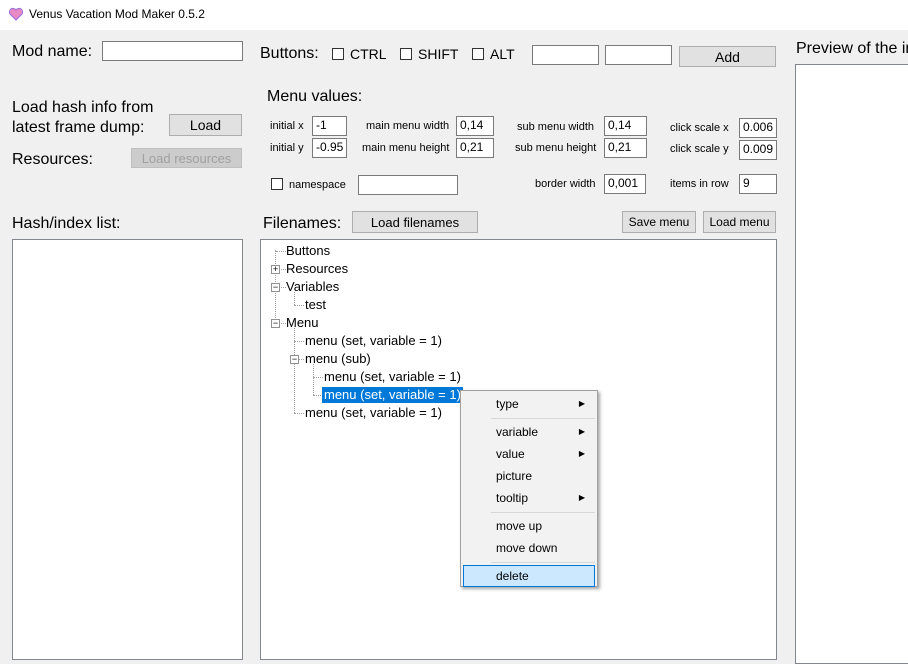  Describe the element at coordinates (512, 498) in the screenshot. I see `menu-item-tooltip-label: tooltip` at that location.